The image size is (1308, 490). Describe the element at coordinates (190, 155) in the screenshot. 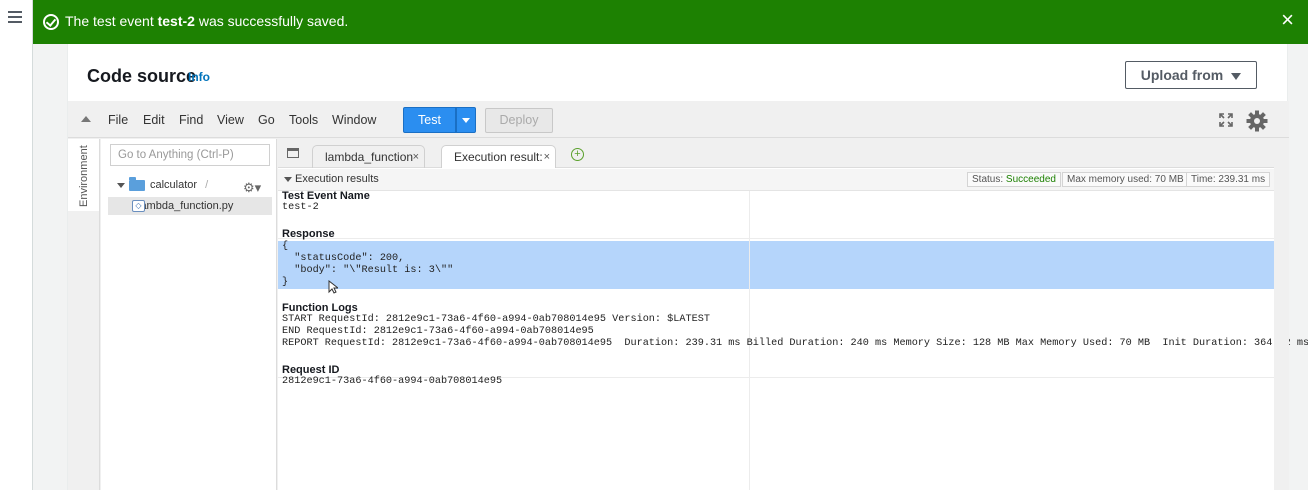

I see `goto-anything-input: Go to Anything (Ctrl-P)` at that location.